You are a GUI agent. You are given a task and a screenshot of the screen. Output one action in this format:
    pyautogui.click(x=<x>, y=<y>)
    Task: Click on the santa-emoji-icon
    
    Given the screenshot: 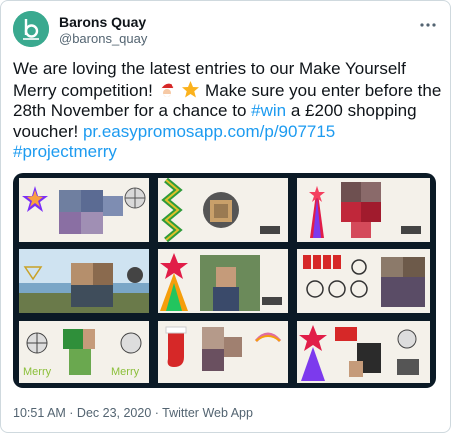 What is the action you would take?
    pyautogui.click(x=167, y=89)
    